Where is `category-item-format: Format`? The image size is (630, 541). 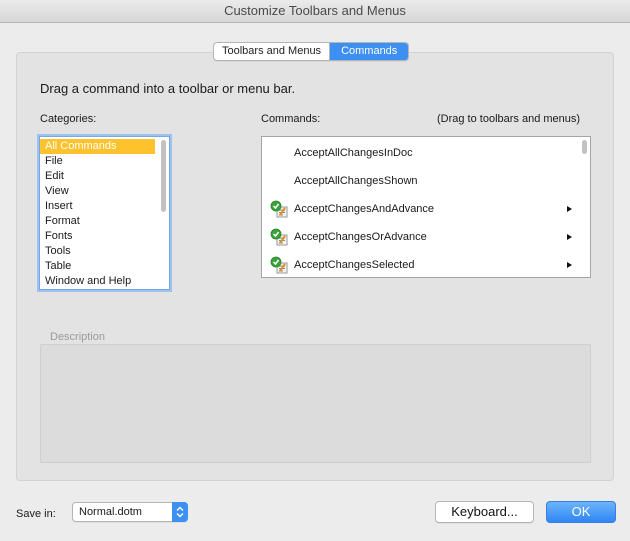 category-item-format: Format is located at coordinates (97, 221).